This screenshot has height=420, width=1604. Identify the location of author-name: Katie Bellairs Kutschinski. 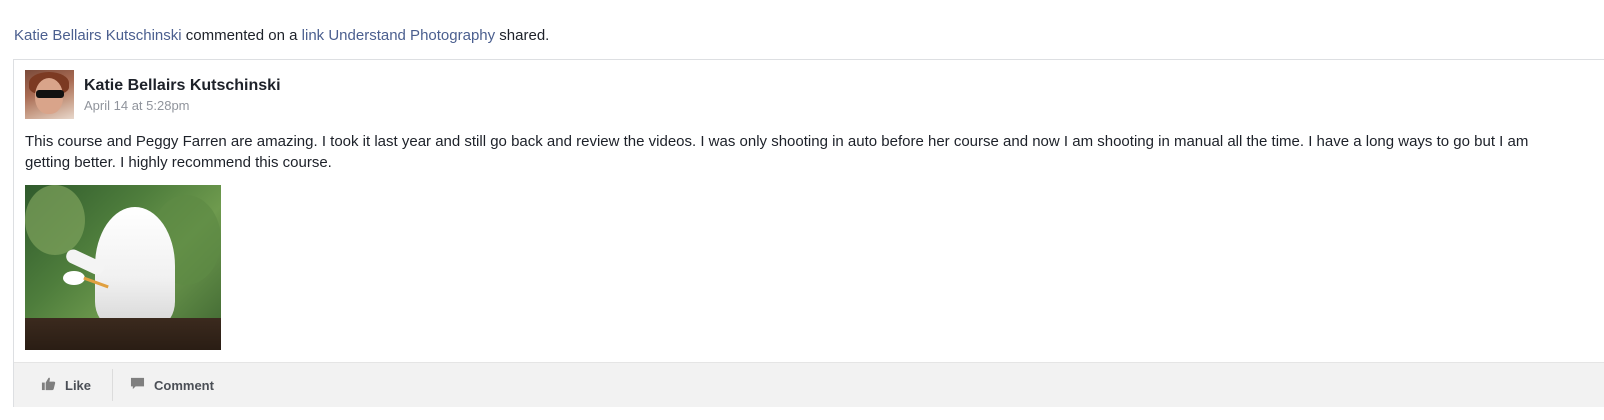
(182, 86).